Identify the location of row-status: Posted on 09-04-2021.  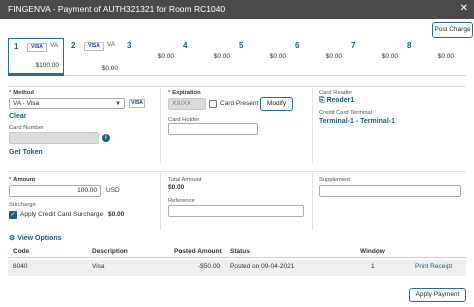
(262, 266).